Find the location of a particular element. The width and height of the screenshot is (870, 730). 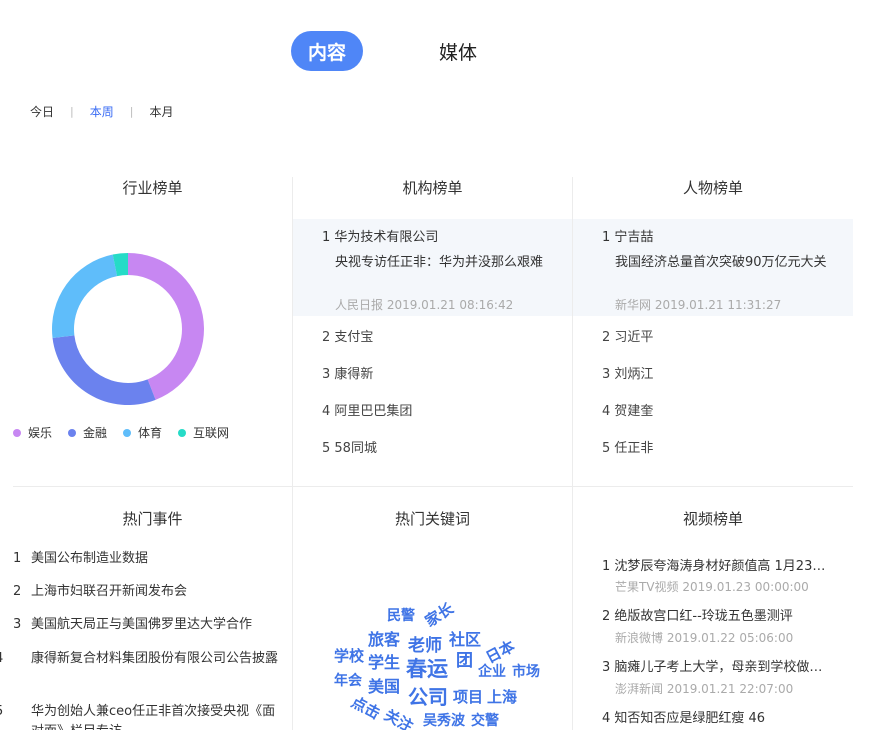

org-top-rank: 1 华为技术有限公司 is located at coordinates (380, 237).